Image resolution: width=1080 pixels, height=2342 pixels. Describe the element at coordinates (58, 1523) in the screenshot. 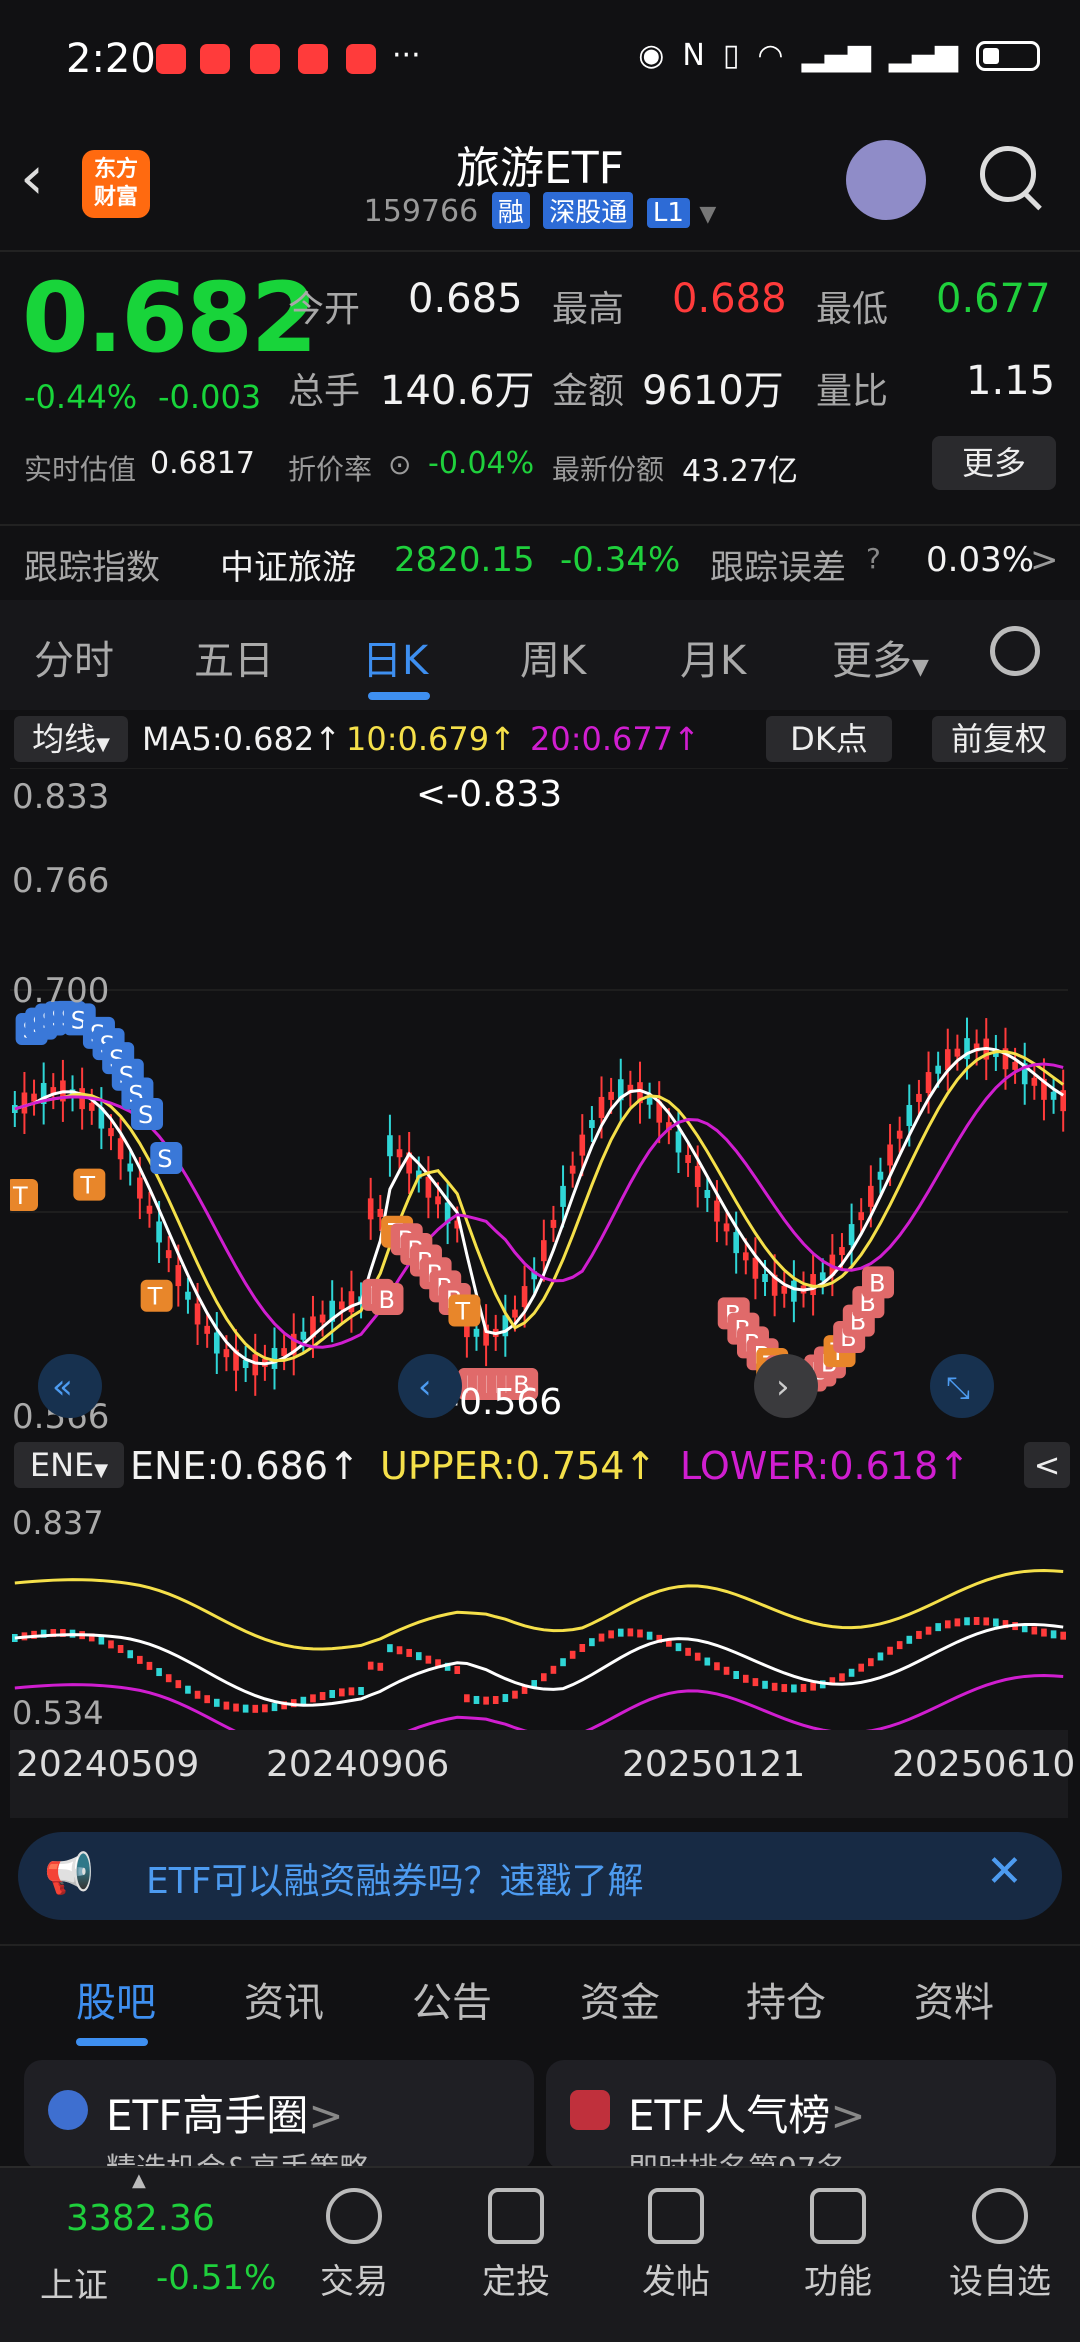

I see `ene-axis-top: 0.837` at that location.